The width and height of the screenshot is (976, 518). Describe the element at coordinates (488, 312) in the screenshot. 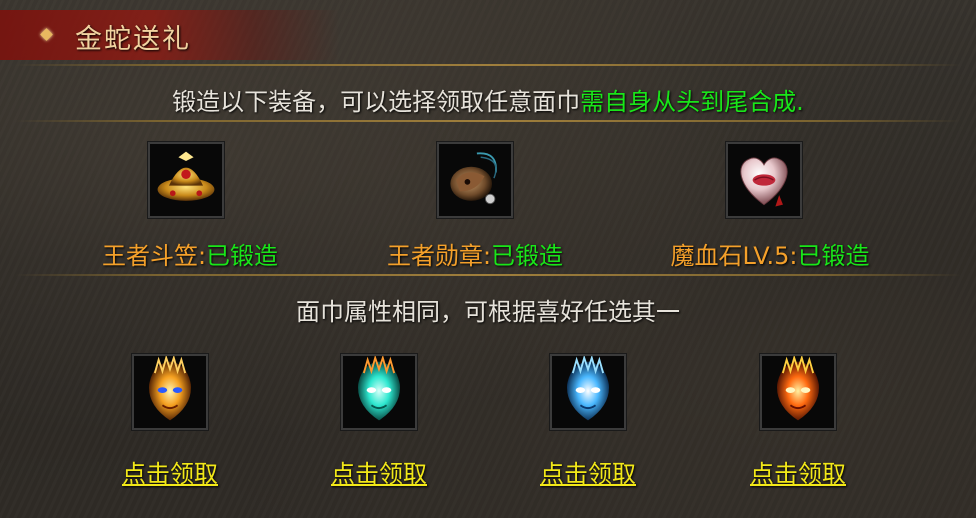

I see `mask-note: 面巾属性相同，可根据喜好任选其一` at that location.